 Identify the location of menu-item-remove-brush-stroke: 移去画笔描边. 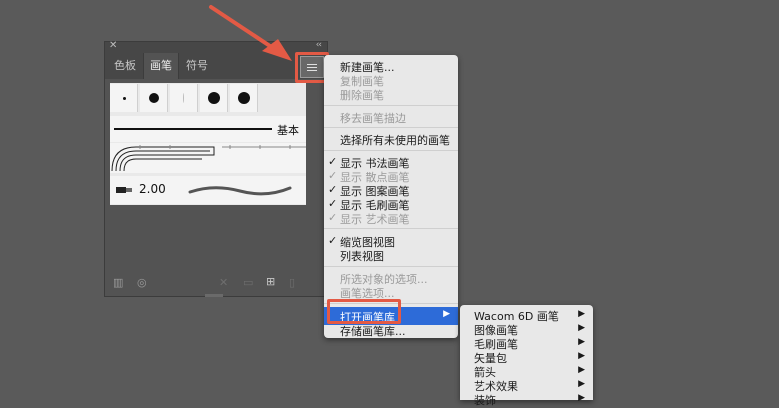
(373, 118).